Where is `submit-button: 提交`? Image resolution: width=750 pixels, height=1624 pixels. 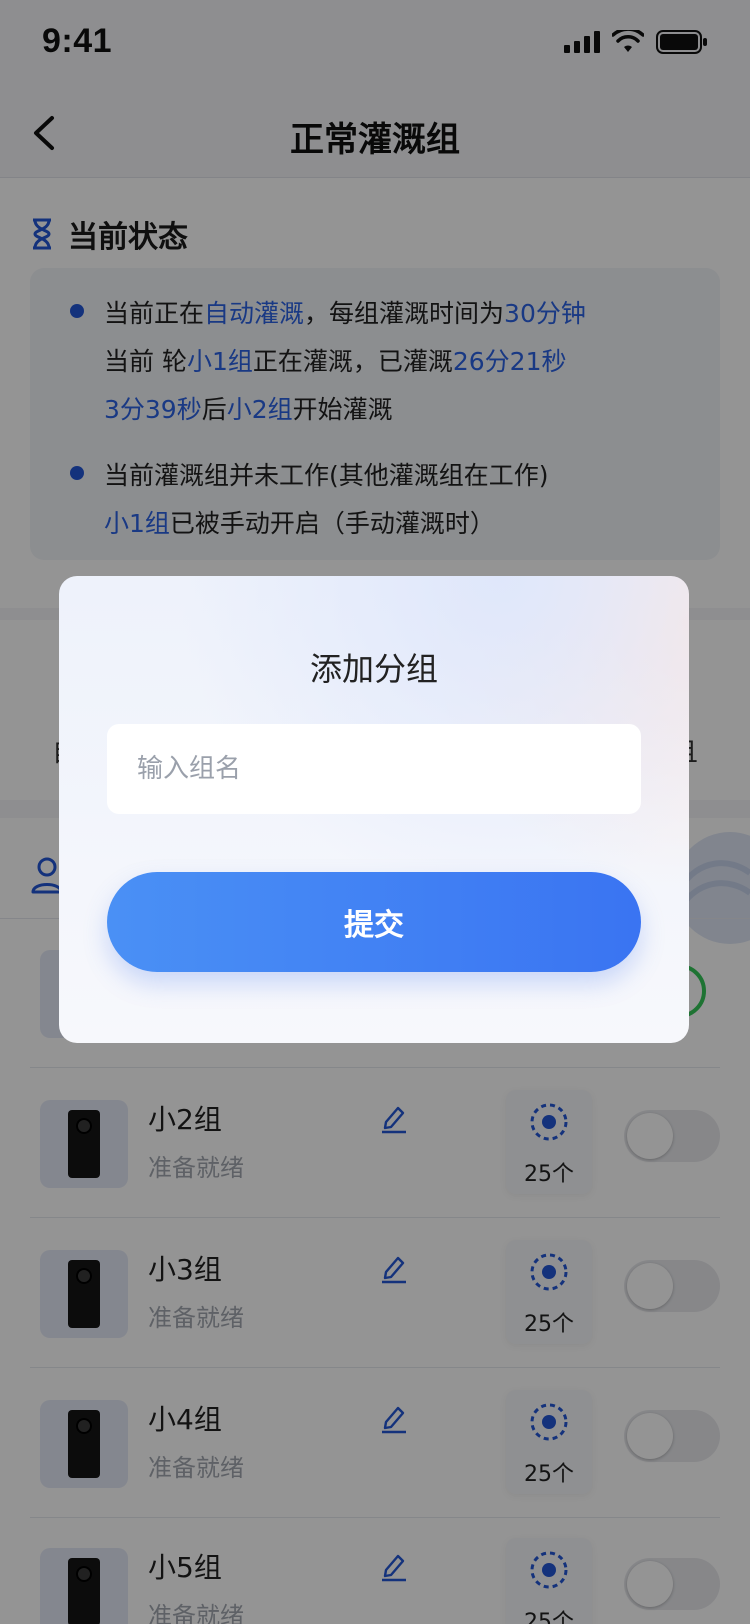 submit-button: 提交 is located at coordinates (374, 922).